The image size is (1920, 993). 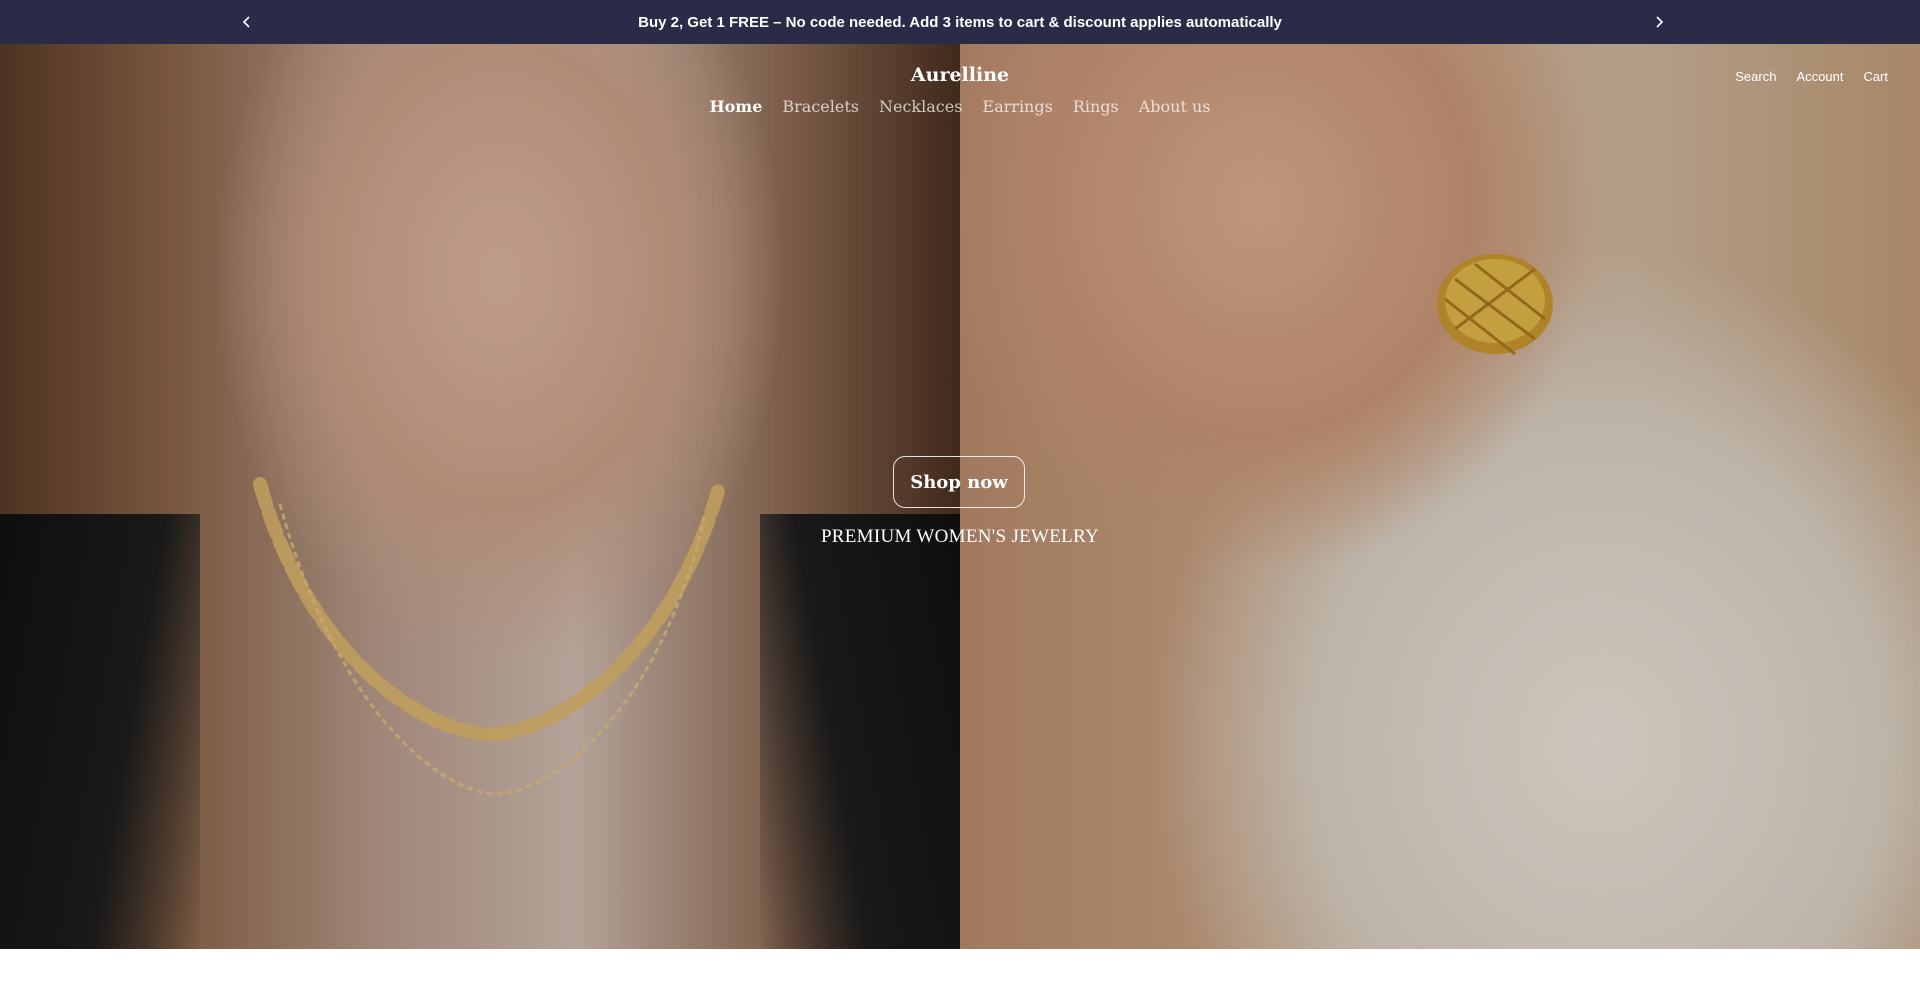 I want to click on cart-link: Cart, so click(x=1875, y=76).